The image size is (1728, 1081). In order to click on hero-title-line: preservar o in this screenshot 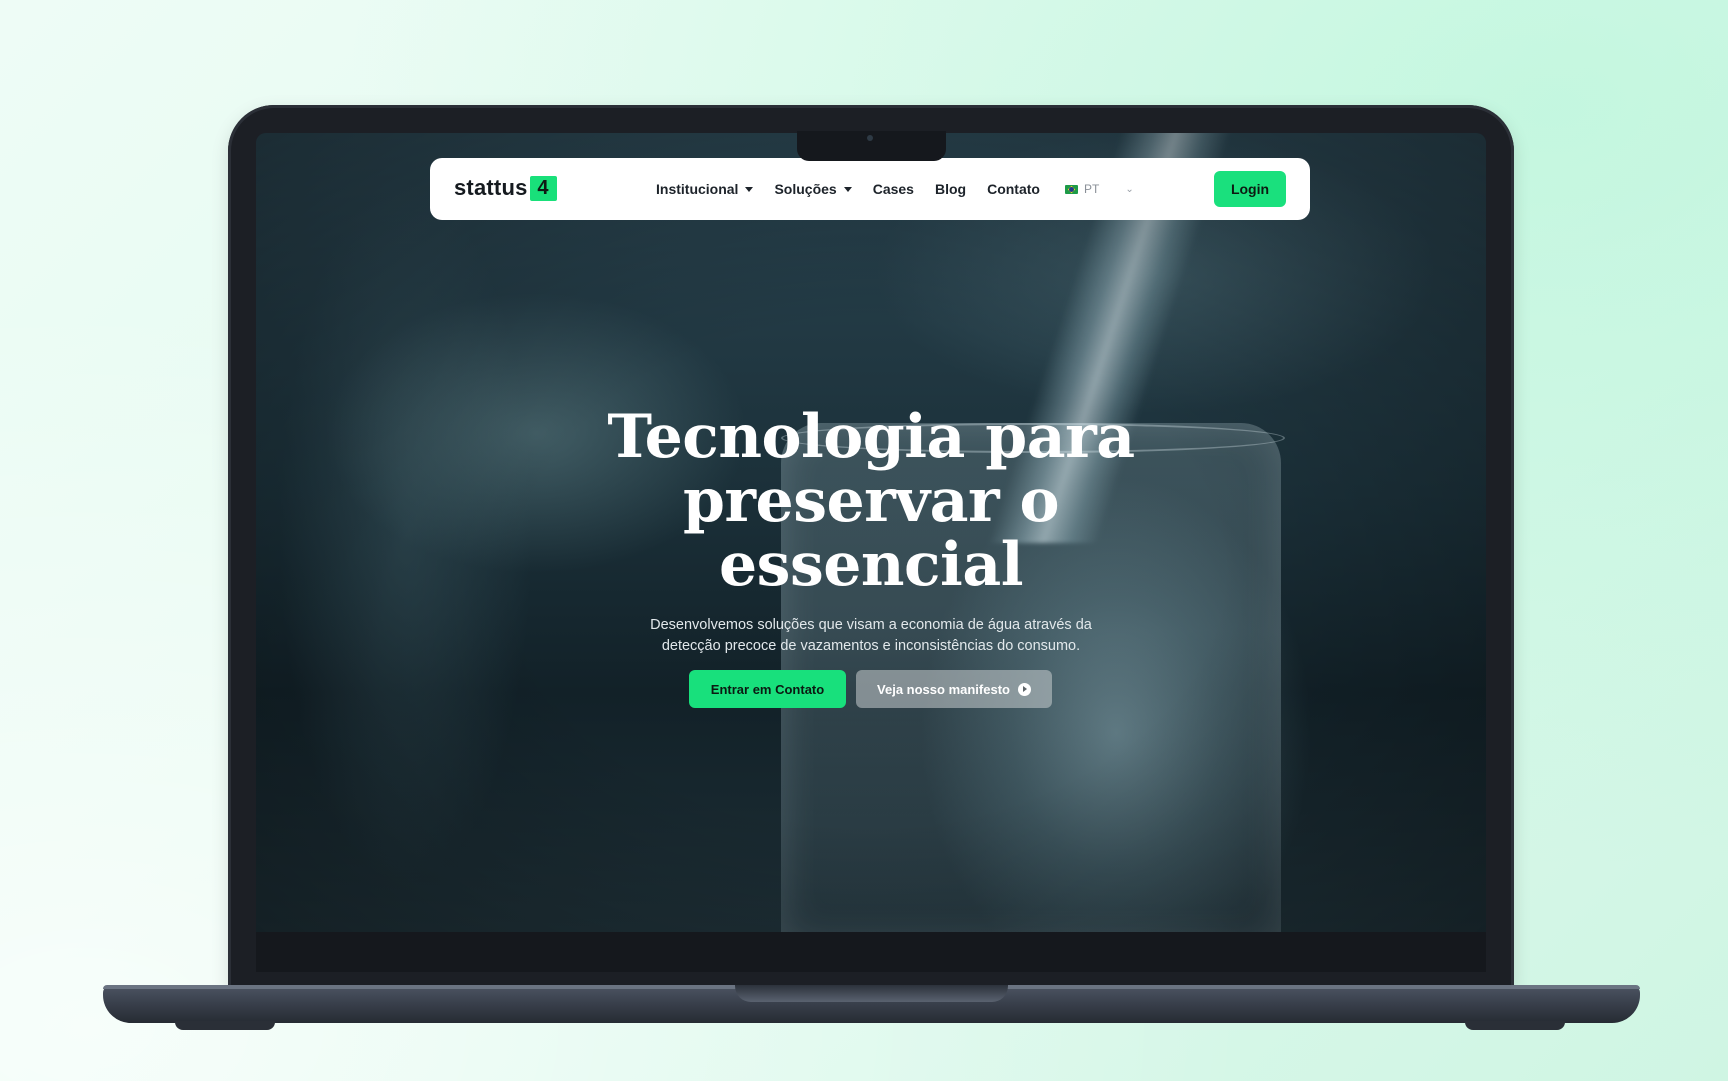, I will do `click(871, 501)`.